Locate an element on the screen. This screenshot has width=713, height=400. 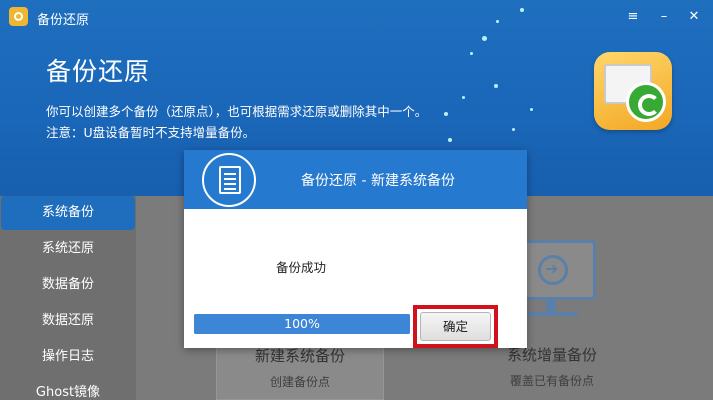
dialog-title: 备份还原 - 新建系统备份 is located at coordinates (378, 181).